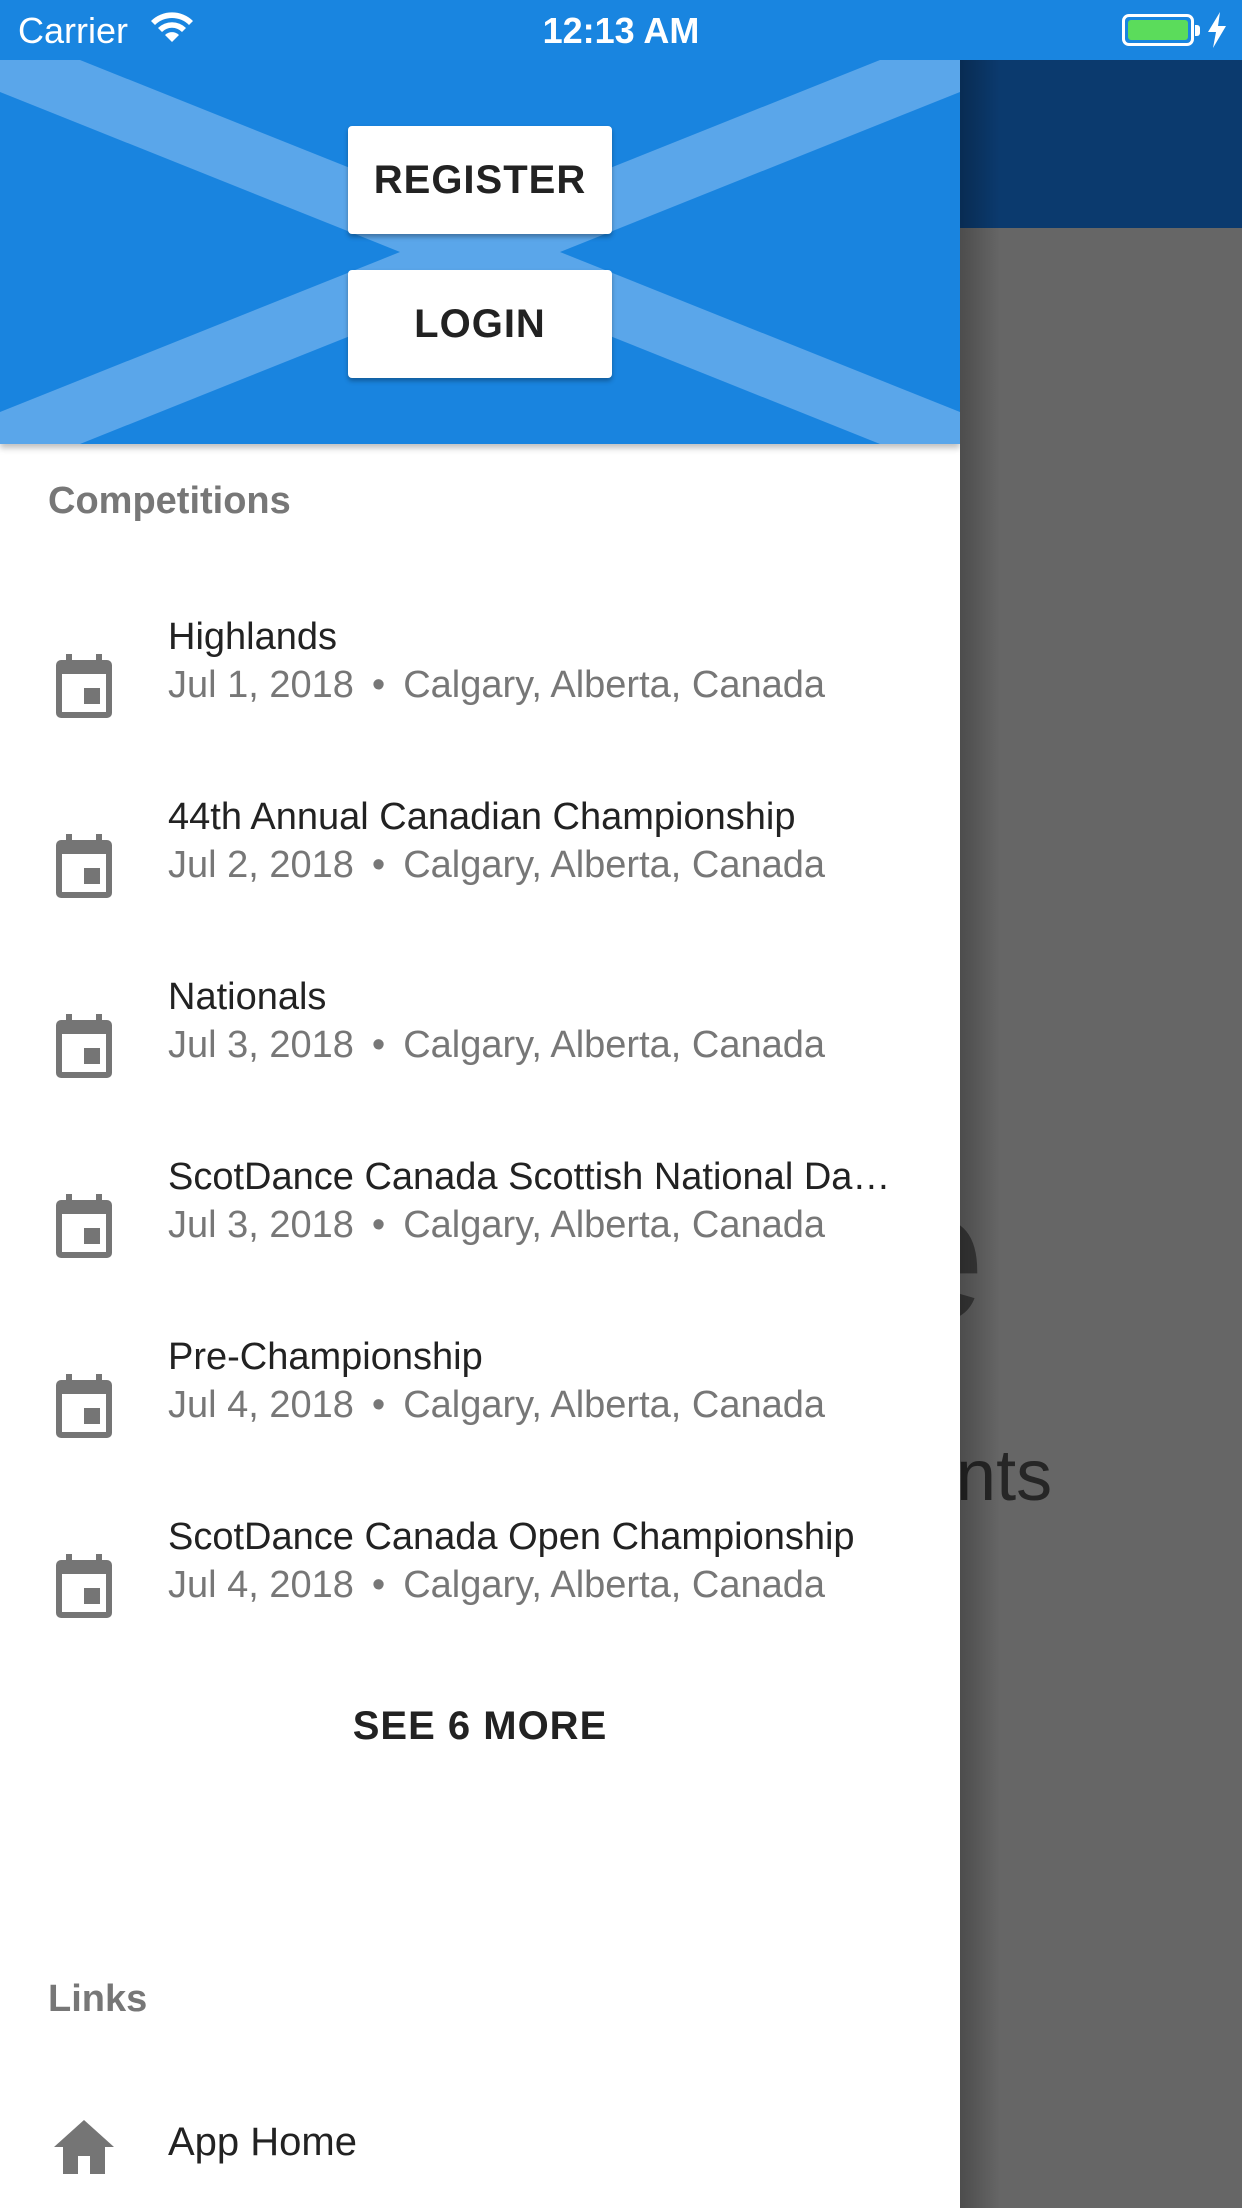  I want to click on competition-title: Highlands, so click(252, 637).